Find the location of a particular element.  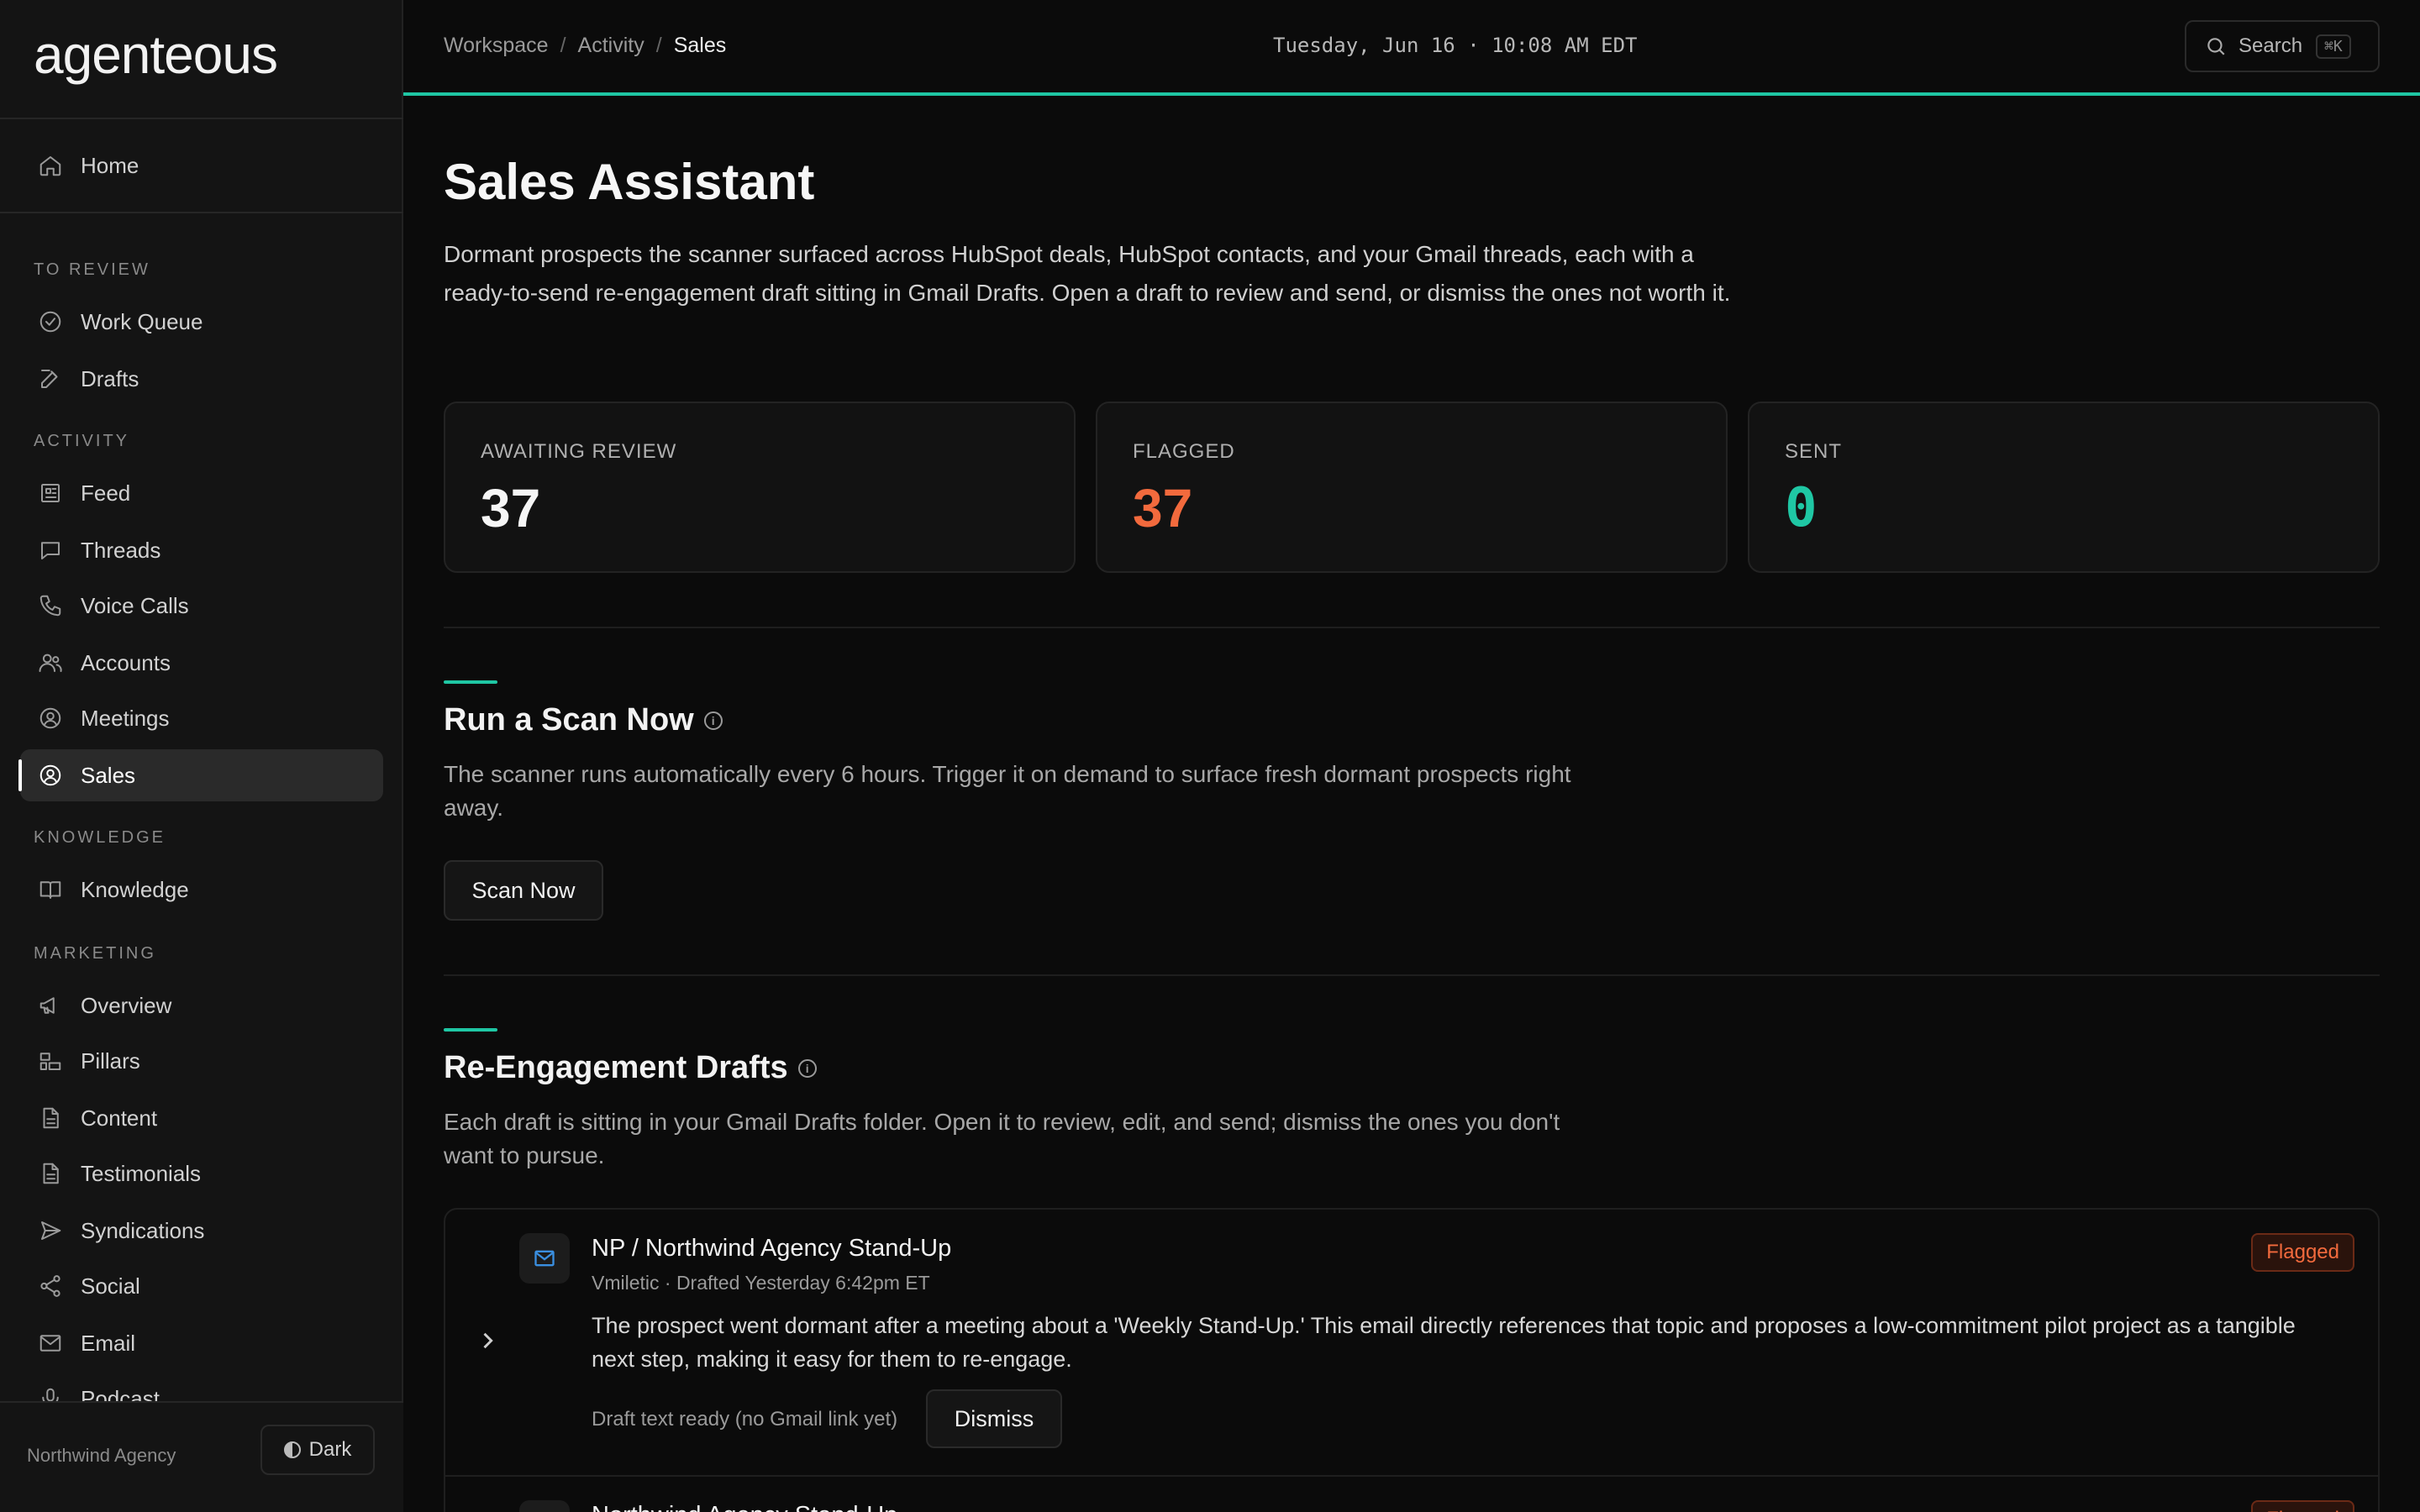

breadcrumb: Workspace / Activity / Sales is located at coordinates (585, 46).